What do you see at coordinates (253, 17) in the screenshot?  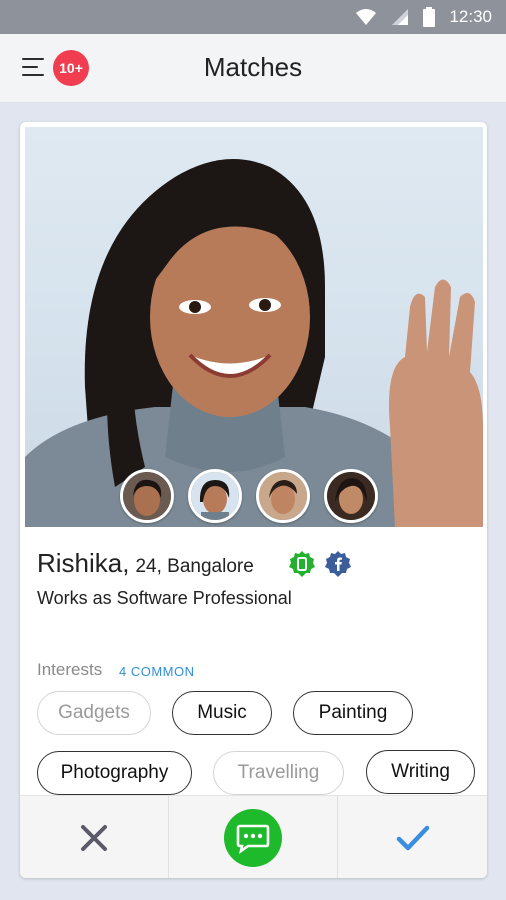 I see `status-bar: 12:30` at bounding box center [253, 17].